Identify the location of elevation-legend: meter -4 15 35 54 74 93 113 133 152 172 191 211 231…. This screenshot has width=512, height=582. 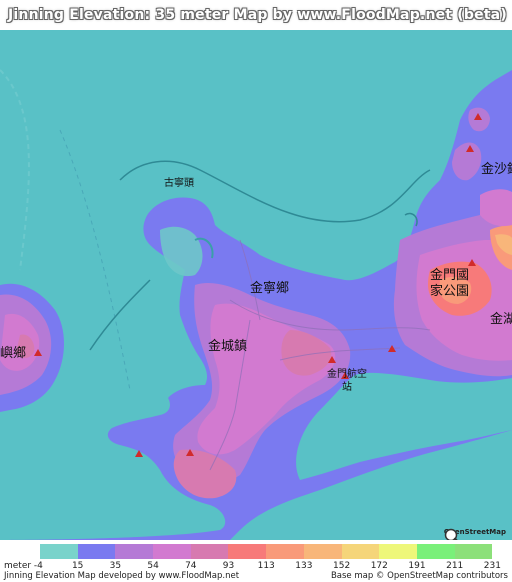
(256, 561).